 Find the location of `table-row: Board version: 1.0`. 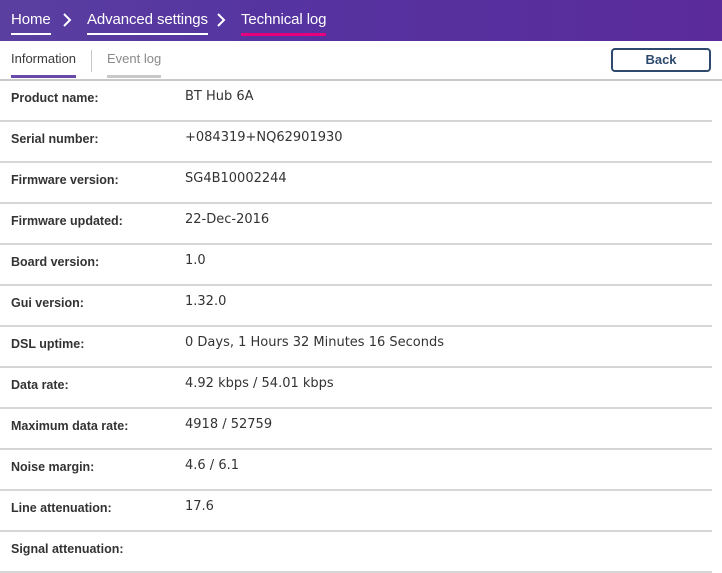

table-row: Board version: 1.0 is located at coordinates (356, 265).